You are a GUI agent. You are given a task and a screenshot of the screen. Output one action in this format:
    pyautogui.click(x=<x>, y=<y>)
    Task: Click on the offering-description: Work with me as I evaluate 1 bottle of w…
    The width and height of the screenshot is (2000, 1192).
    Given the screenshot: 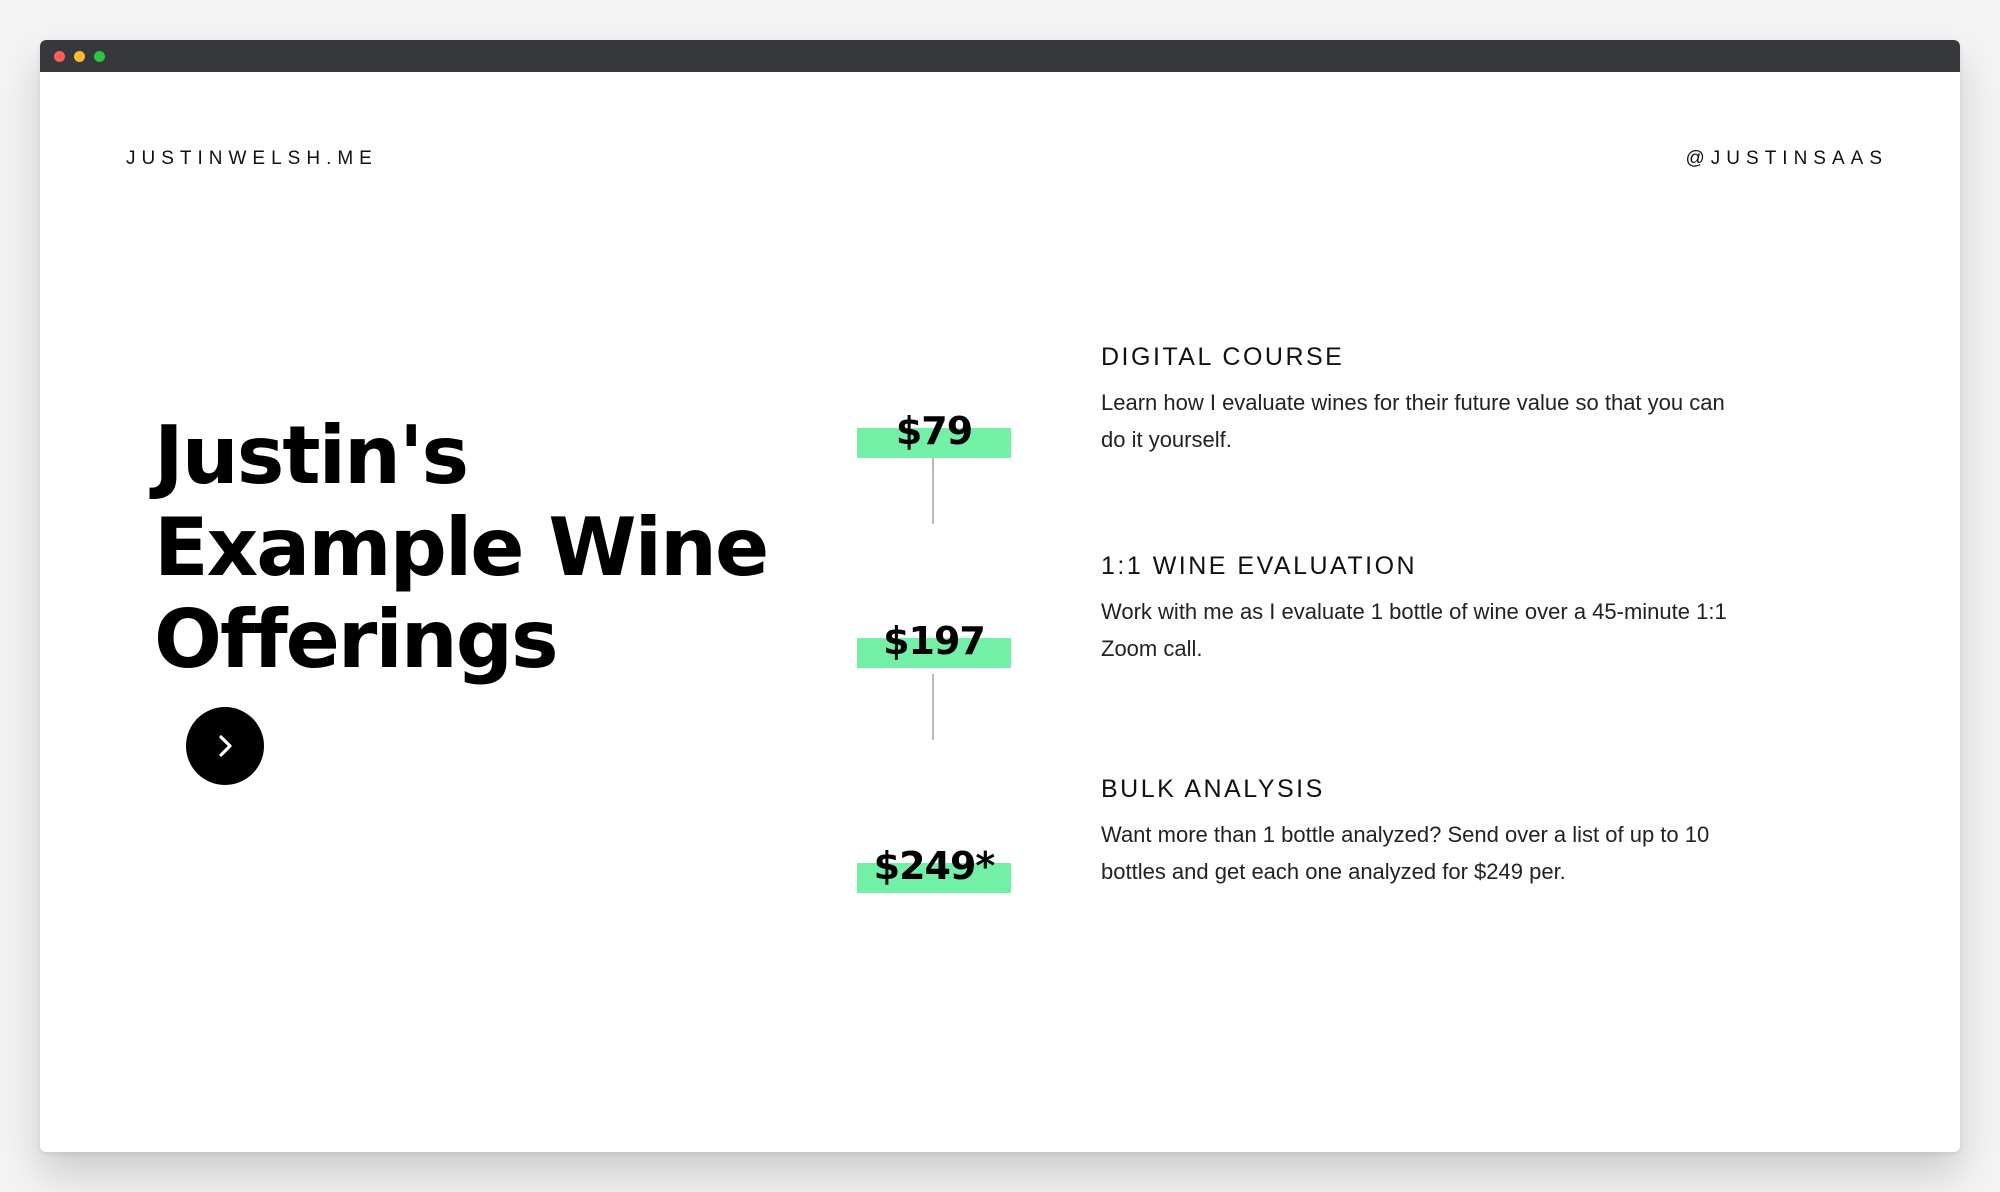 What is the action you would take?
    pyautogui.click(x=1414, y=630)
    